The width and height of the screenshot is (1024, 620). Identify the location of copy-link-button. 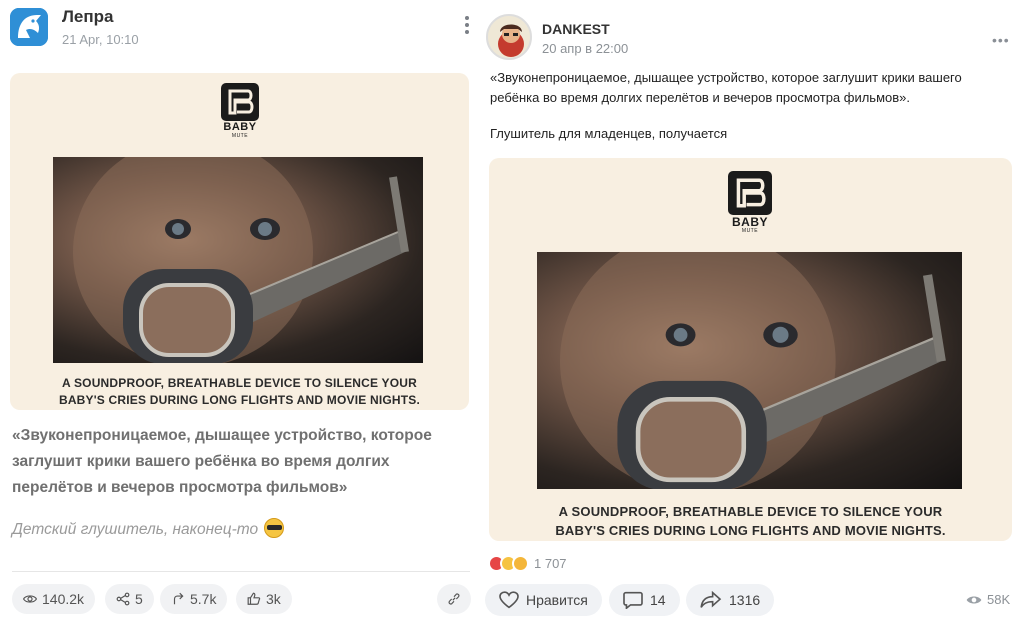
(454, 599).